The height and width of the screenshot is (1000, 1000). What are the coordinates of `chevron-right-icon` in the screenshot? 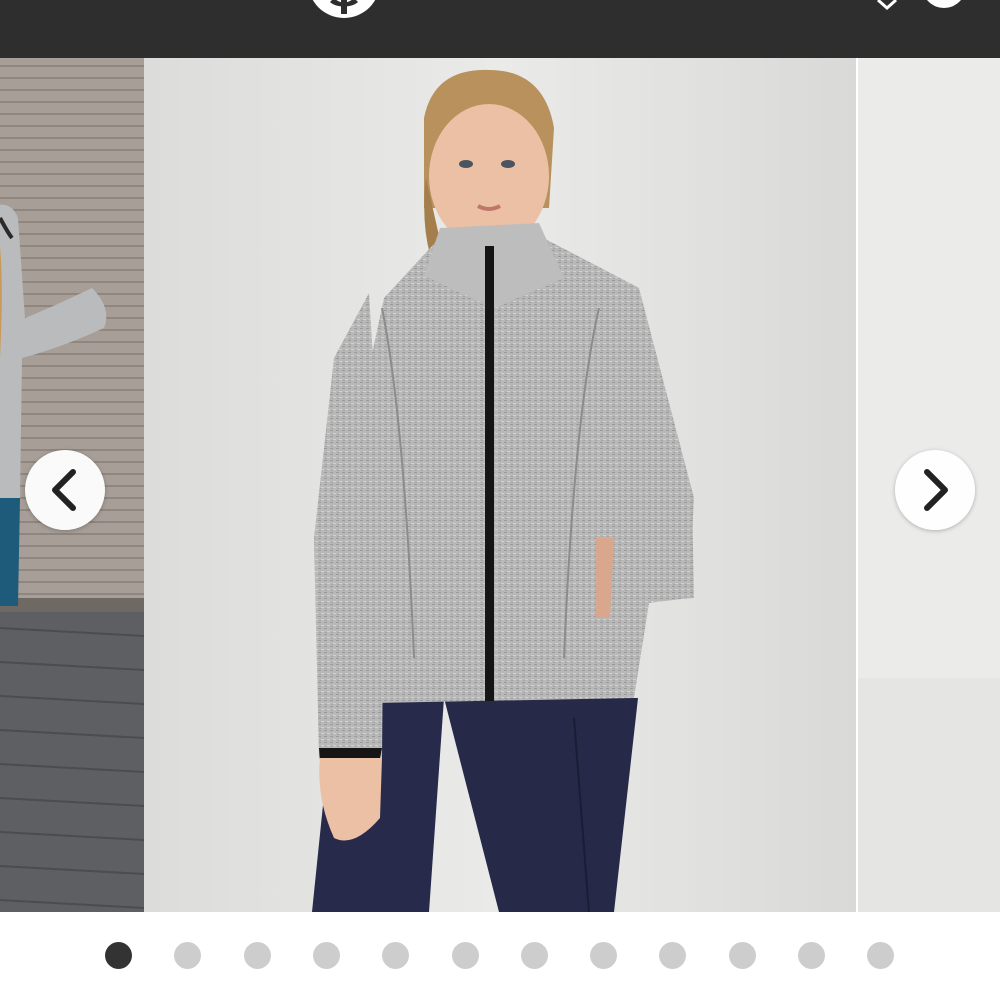 It's located at (936, 490).